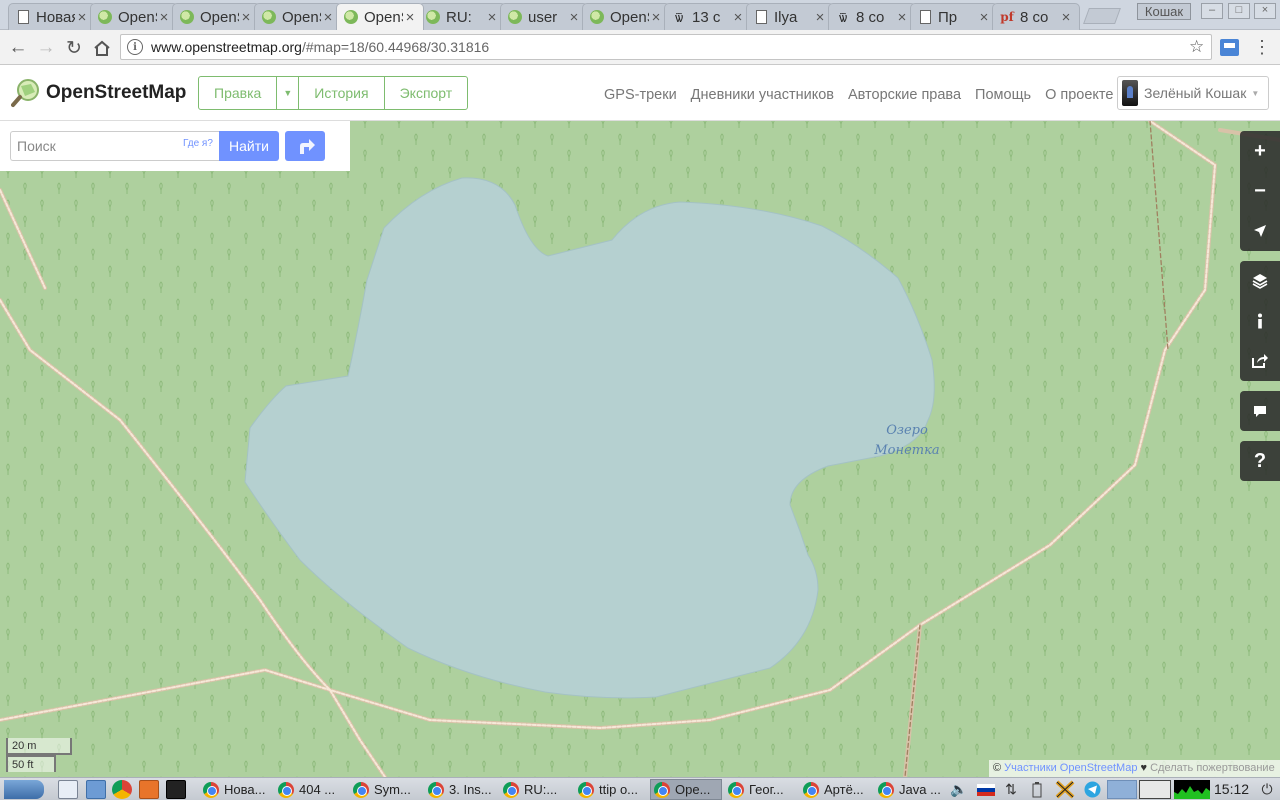 This screenshot has width=1280, height=800. Describe the element at coordinates (149, 789) in the screenshot. I see `firefox-launcher-icon` at that location.